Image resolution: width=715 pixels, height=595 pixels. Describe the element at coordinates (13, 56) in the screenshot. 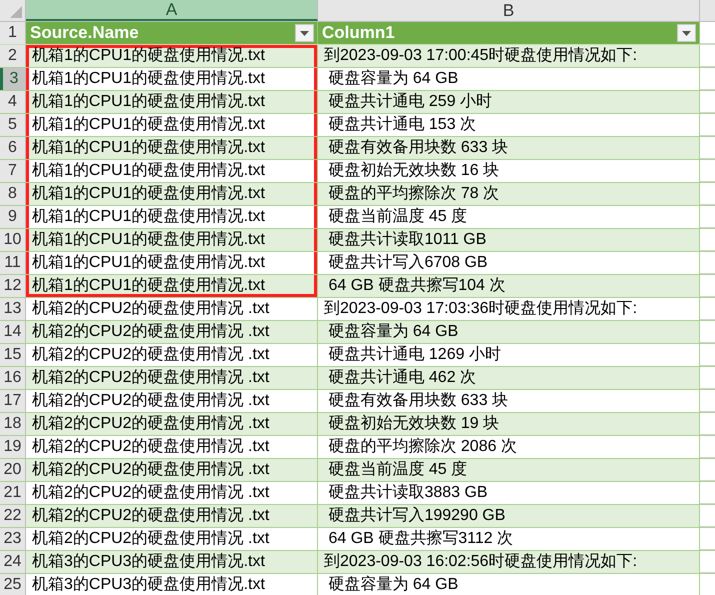

I see `row-number: 2` at that location.